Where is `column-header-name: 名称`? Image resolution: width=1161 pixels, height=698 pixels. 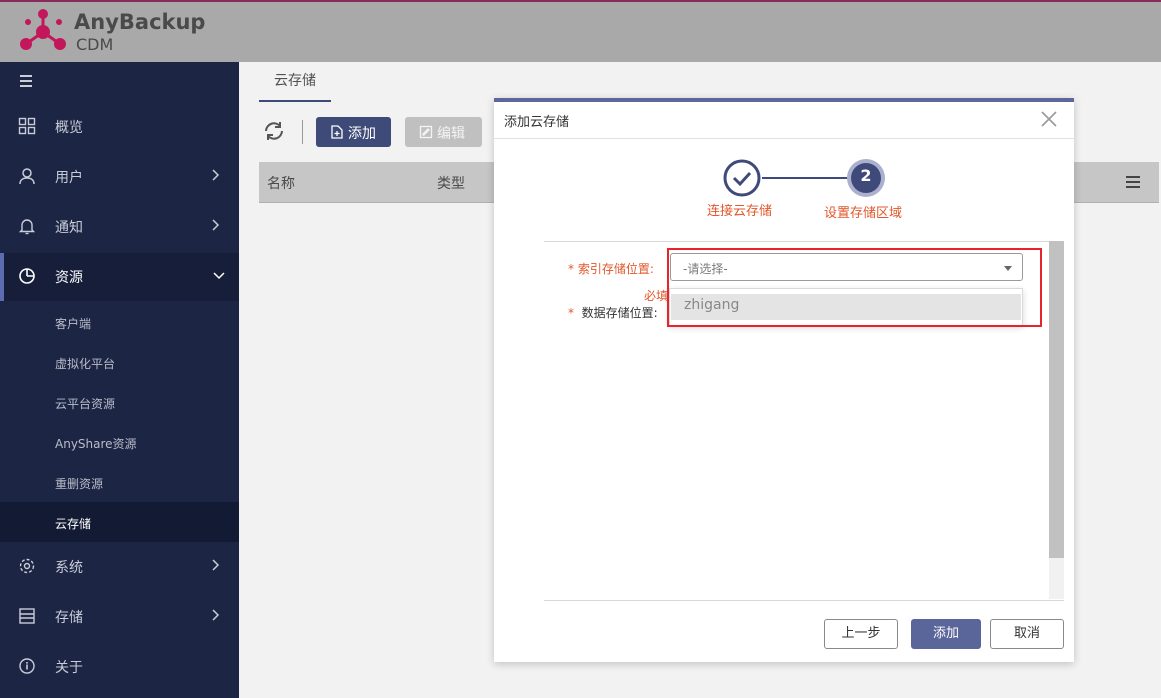
column-header-name: 名称 is located at coordinates (281, 183).